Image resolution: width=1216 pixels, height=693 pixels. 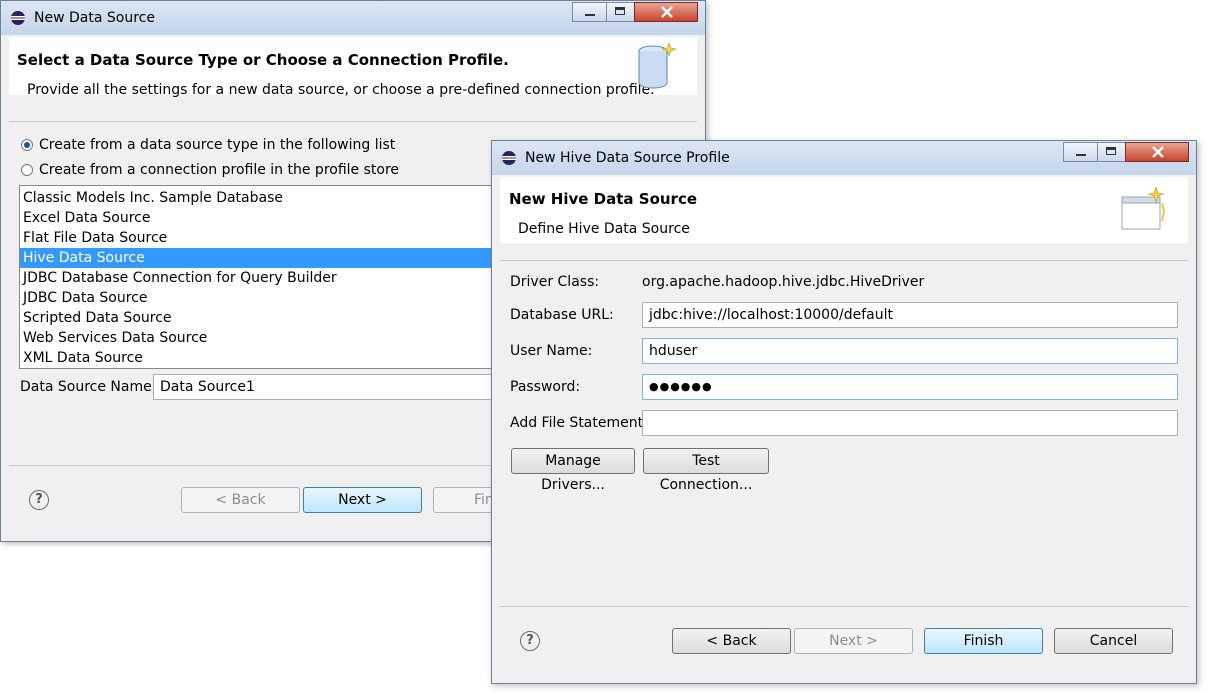 I want to click on database-url-input: jdbc:hive://localhost:10000/default, so click(x=910, y=315).